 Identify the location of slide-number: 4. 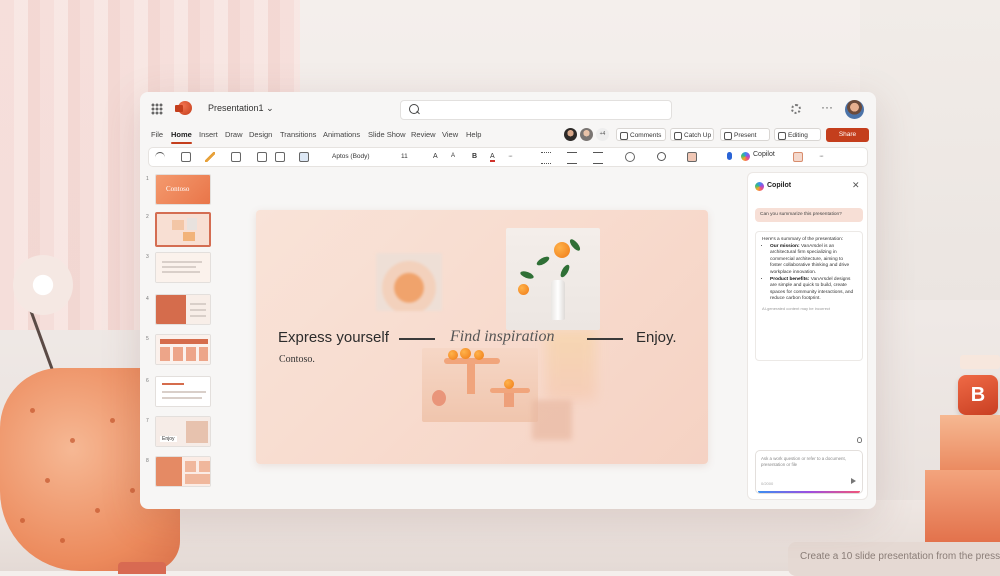
(147, 299).